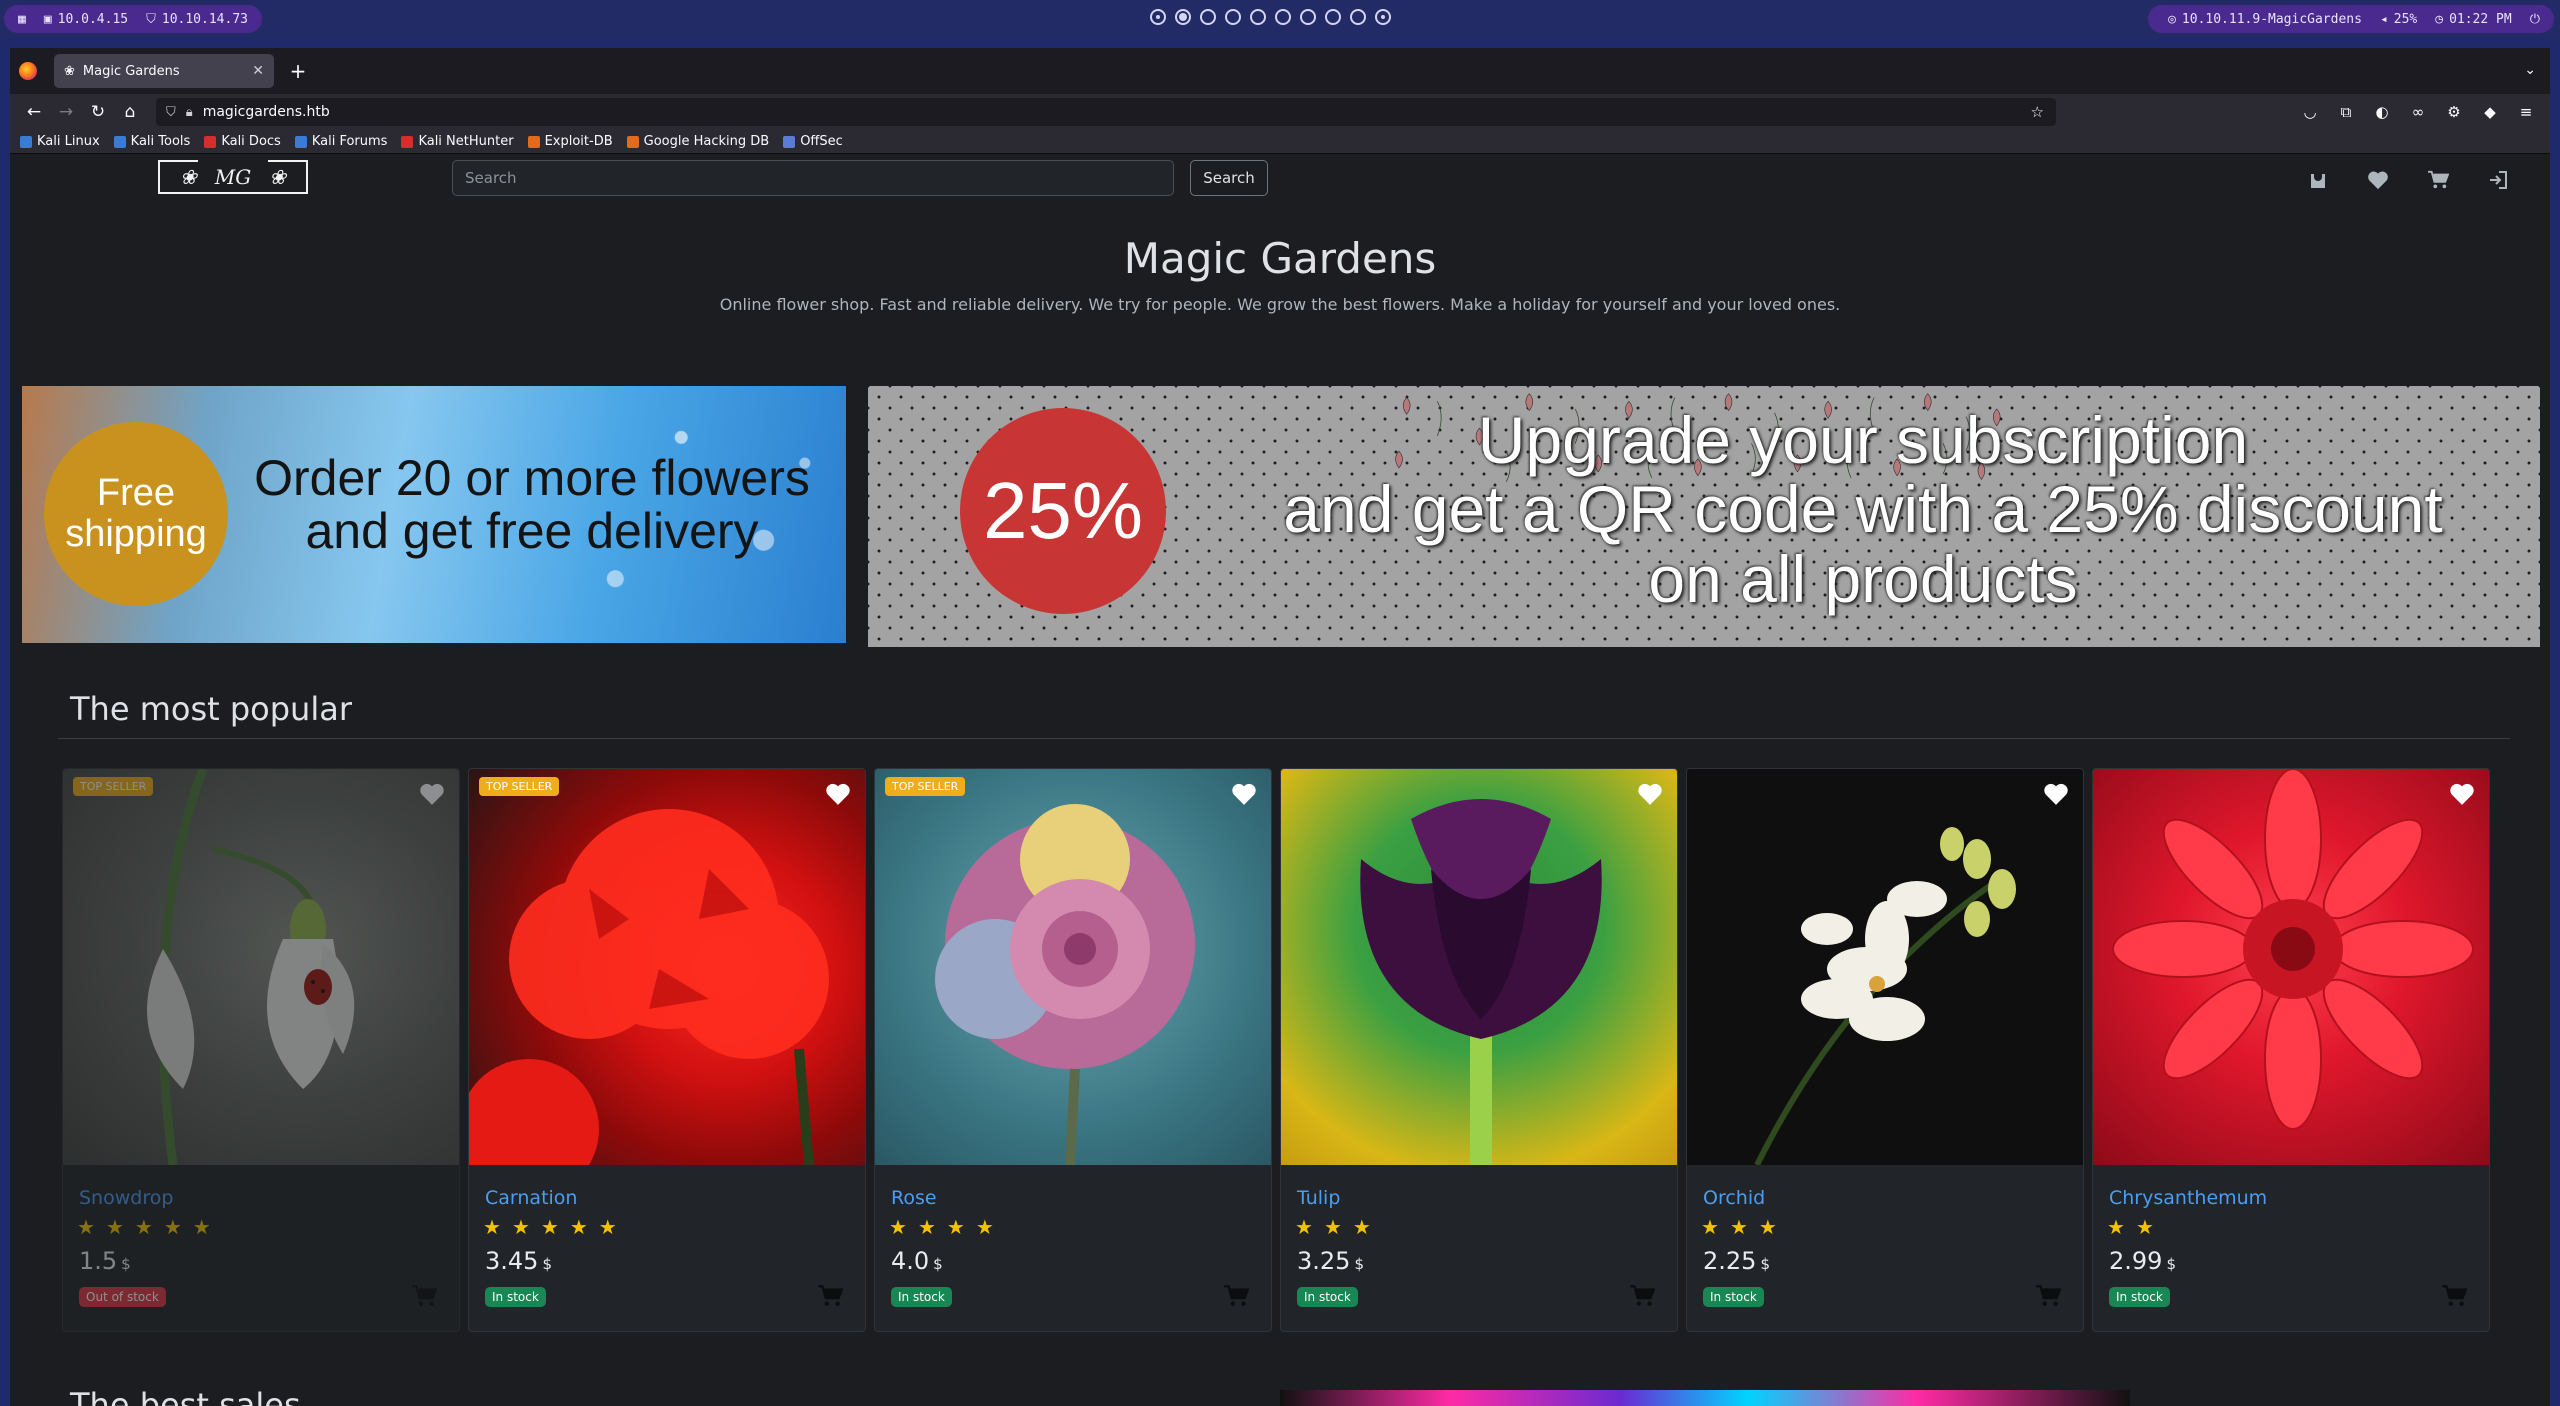 Image resolution: width=2560 pixels, height=1406 pixels. Describe the element at coordinates (126, 1198) in the screenshot. I see `product-name: Snowdrop` at that location.